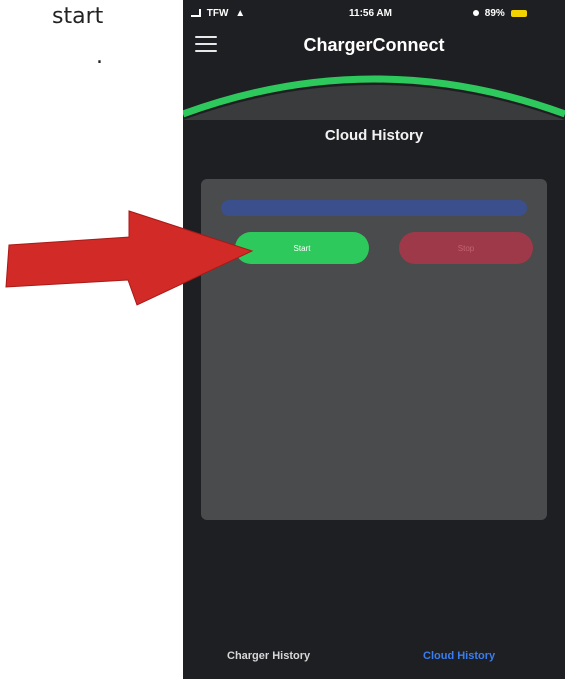  I want to click on page-title: Cloud History, so click(374, 135).